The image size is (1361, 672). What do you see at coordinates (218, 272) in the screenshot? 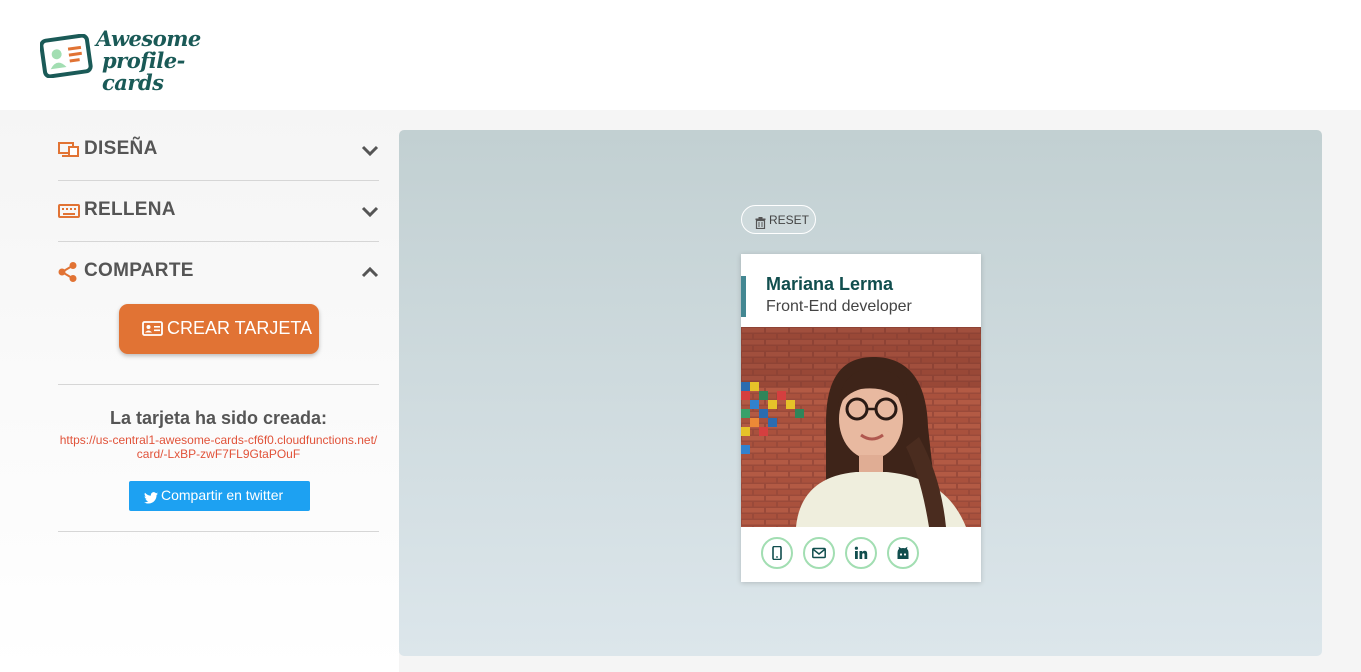
I see `section-comparte-header: COMPARTE` at bounding box center [218, 272].